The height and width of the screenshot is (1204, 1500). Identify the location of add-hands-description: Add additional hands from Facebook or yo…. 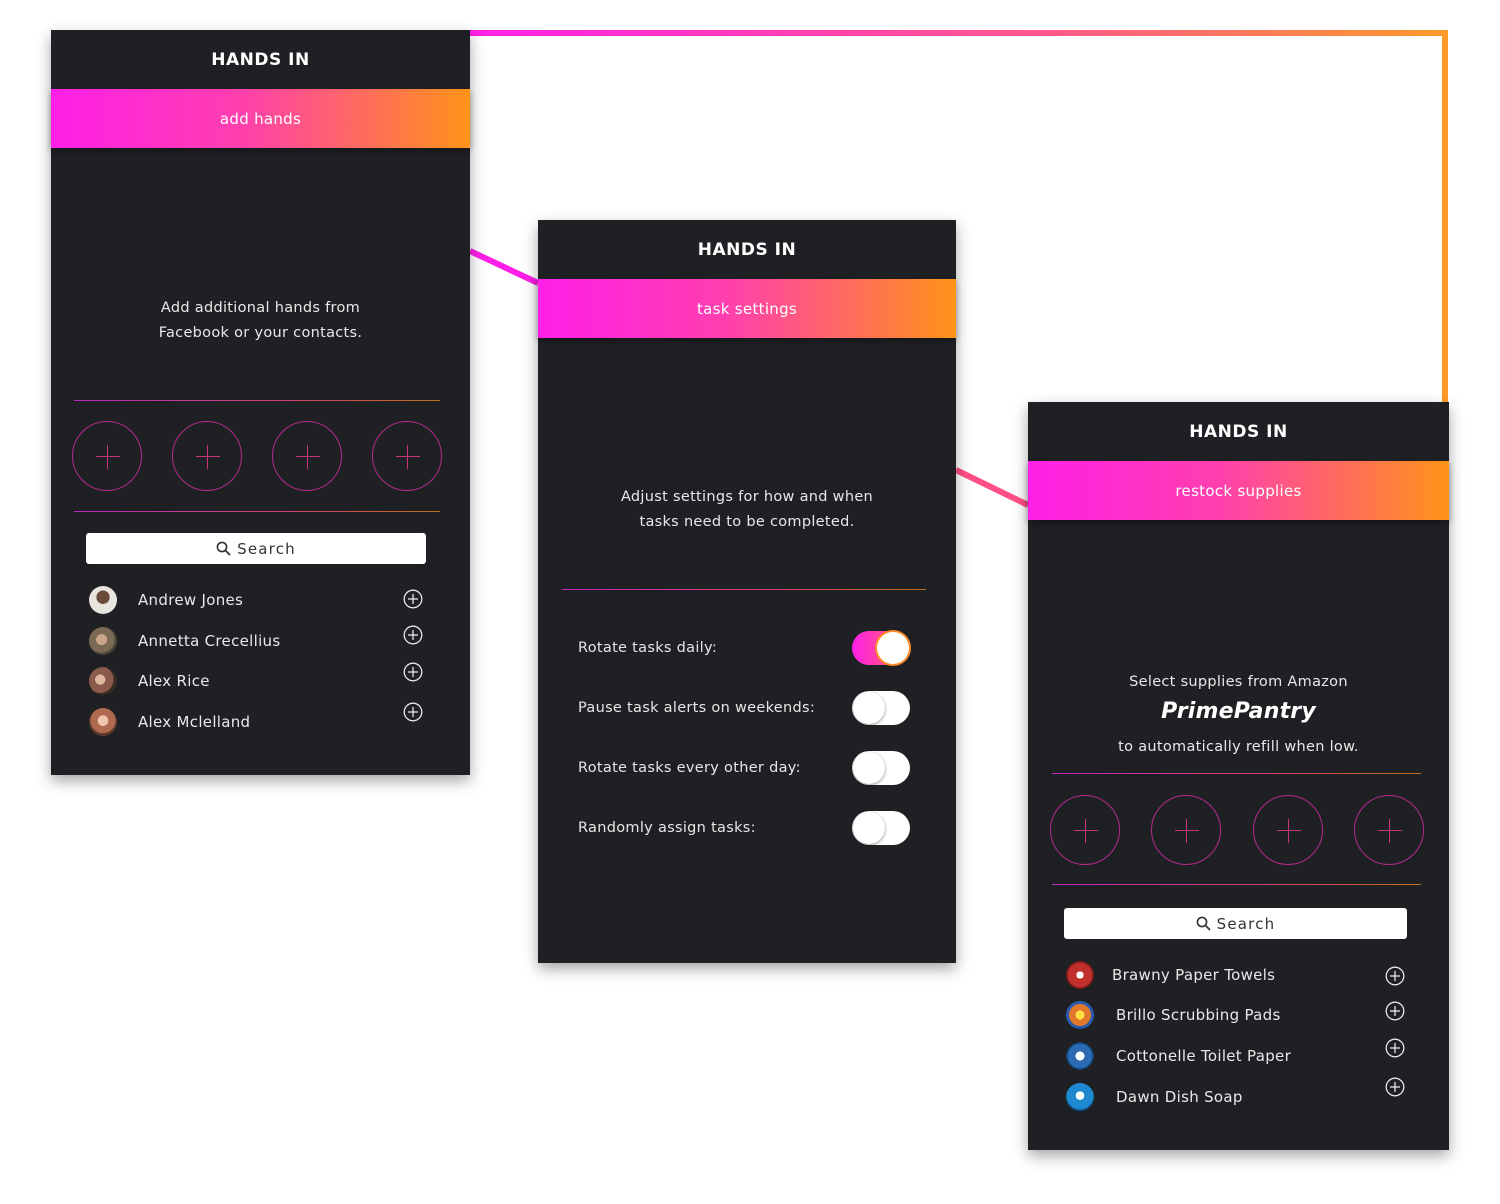
(260, 321).